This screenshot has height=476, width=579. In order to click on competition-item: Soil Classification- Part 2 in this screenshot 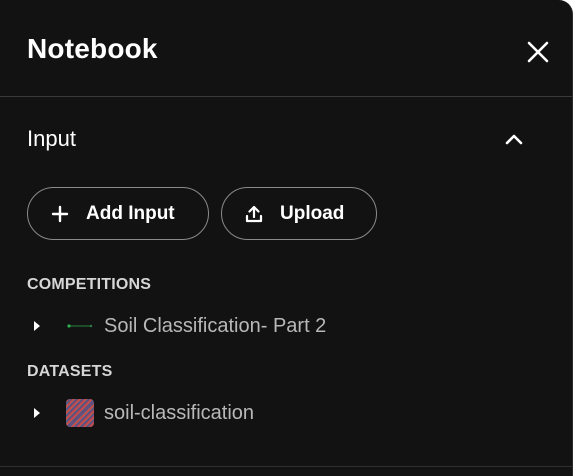, I will do `click(280, 326)`.